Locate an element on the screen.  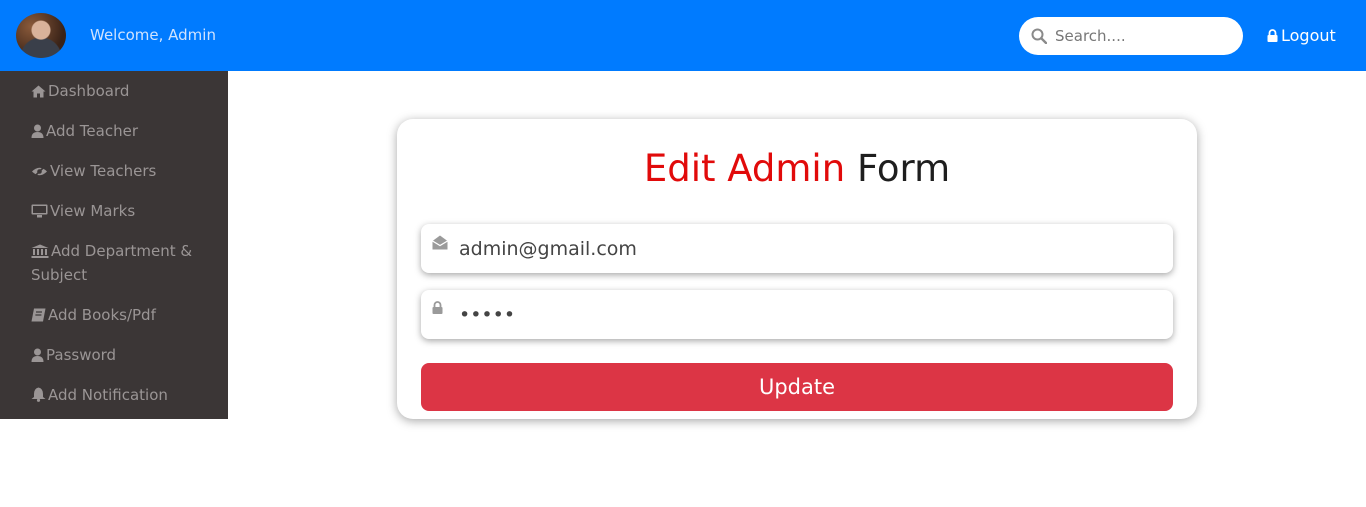
sidebar-item-add-department-subject: Add Department & Subject is located at coordinates (123, 263).